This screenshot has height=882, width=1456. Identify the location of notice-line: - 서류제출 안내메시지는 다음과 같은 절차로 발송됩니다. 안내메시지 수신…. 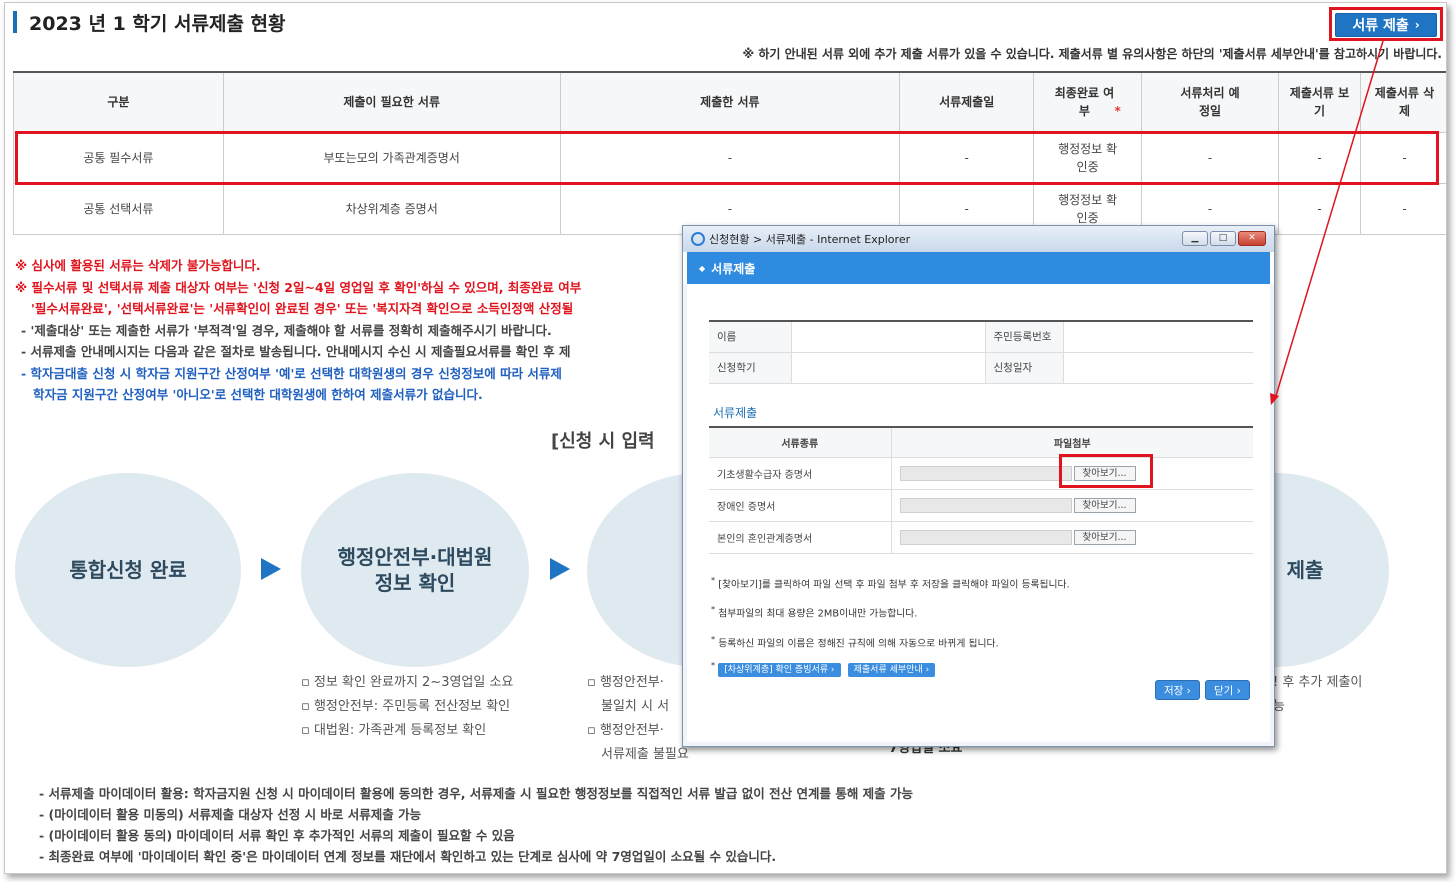
(296, 351).